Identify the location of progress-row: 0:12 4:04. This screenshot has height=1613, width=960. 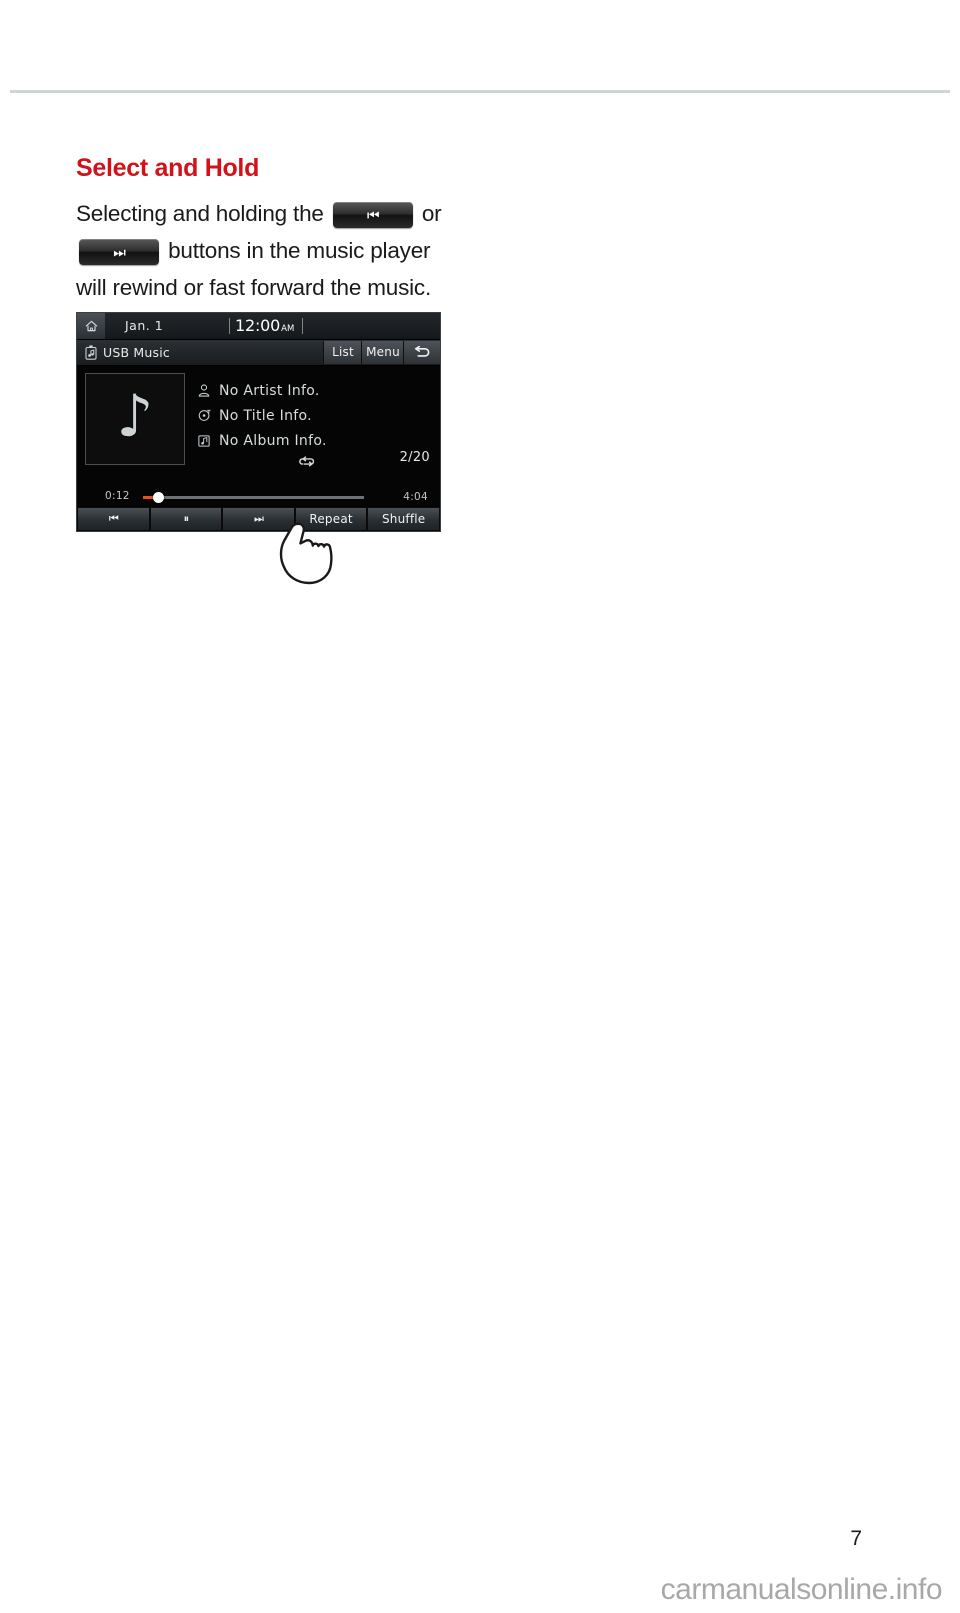
(258, 498).